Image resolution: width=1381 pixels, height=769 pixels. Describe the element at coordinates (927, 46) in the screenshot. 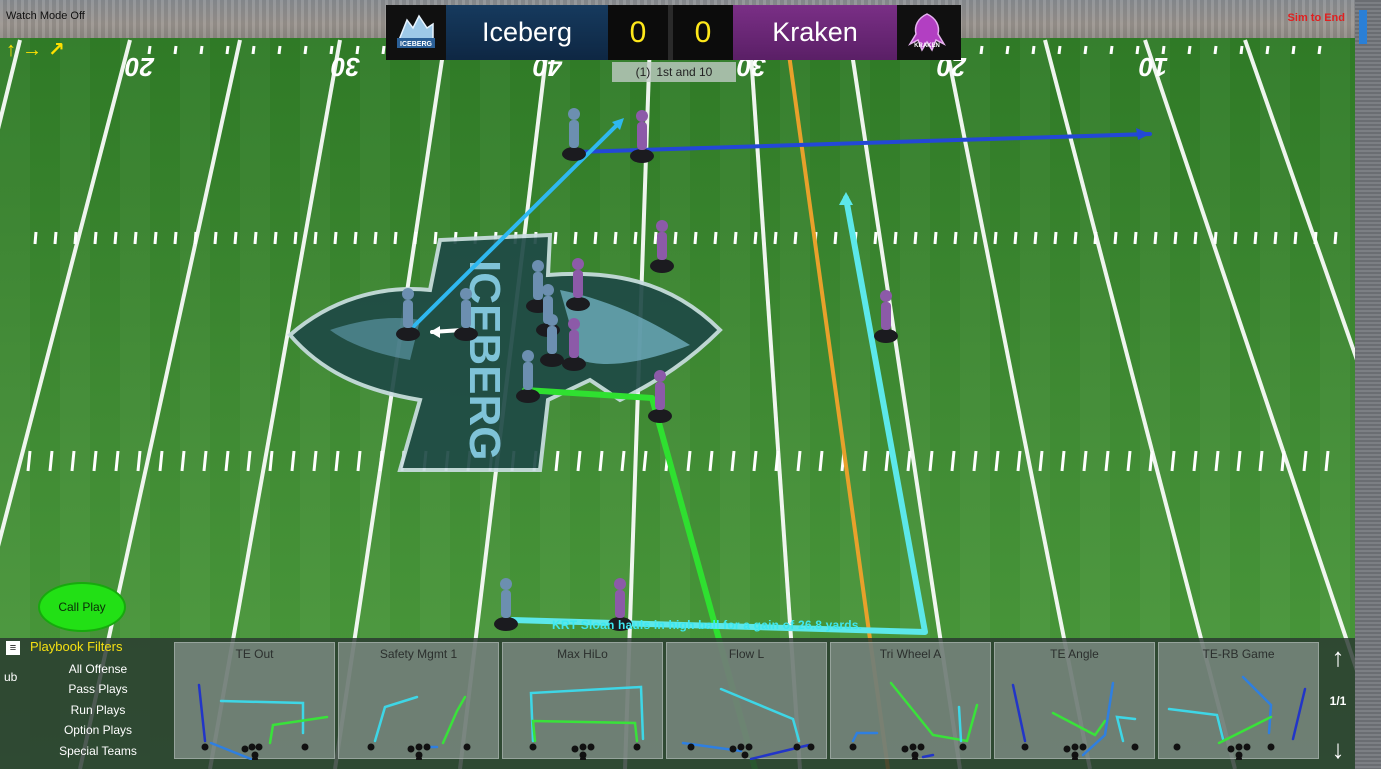

I see `away-logo-text: KRAKEN` at that location.